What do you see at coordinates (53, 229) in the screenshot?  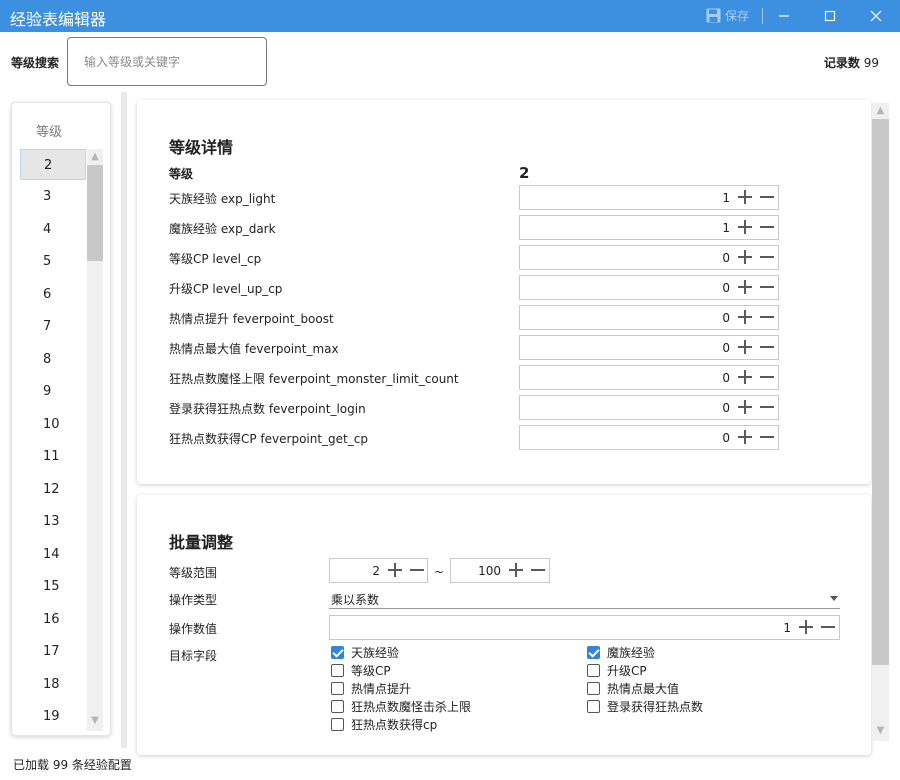 I see `level-list-item: 4` at bounding box center [53, 229].